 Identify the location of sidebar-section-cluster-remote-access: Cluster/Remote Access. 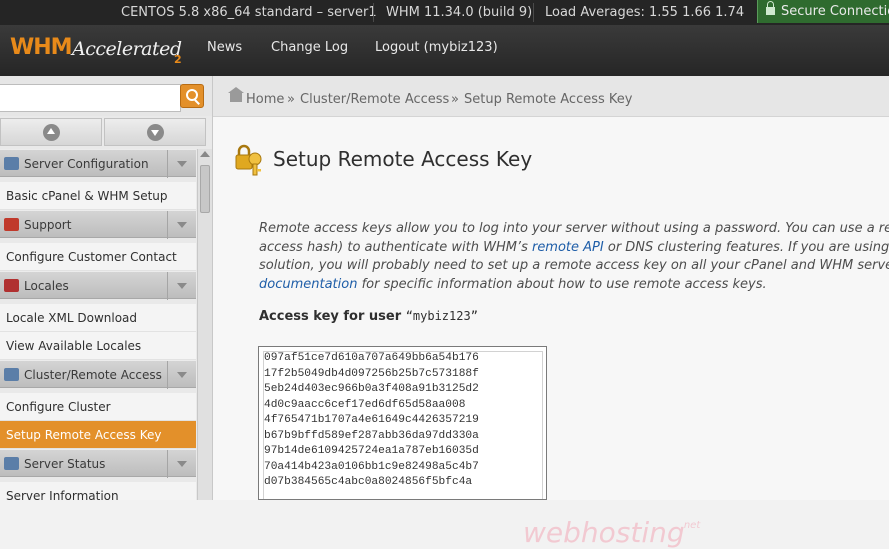
(98, 374).